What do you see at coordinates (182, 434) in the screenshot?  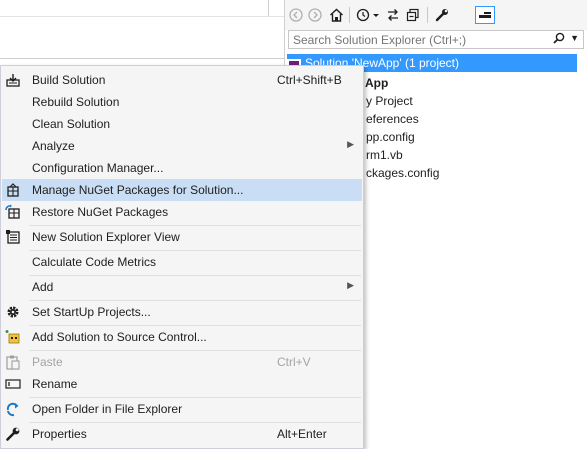 I see `menu-item-properties: Properties Alt+Enter` at bounding box center [182, 434].